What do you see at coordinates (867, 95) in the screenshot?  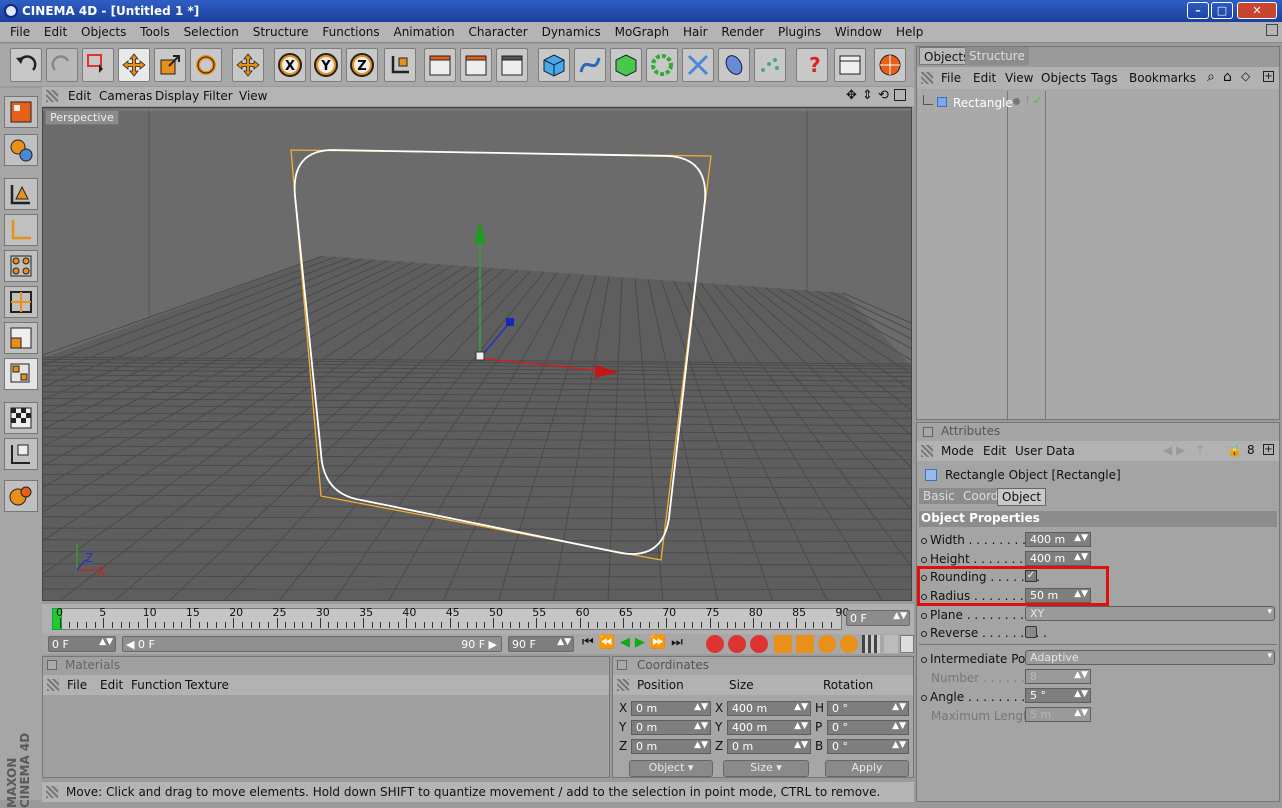 I see `viewport-zoom-icon: ⇕` at bounding box center [867, 95].